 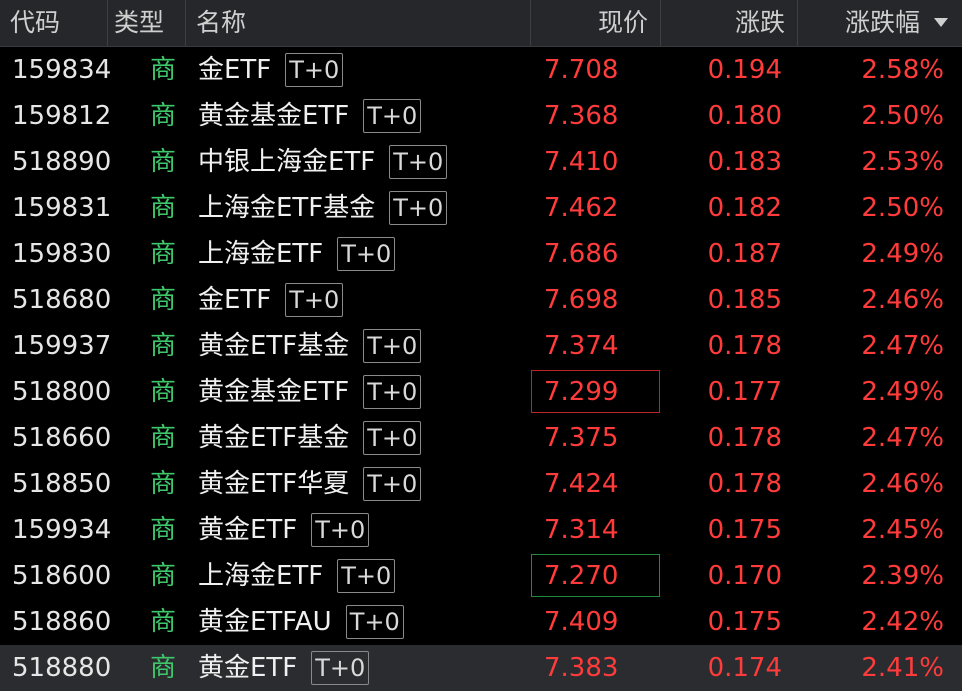 What do you see at coordinates (902, 70) in the screenshot?
I see `price-change-pct: 2.58%` at bounding box center [902, 70].